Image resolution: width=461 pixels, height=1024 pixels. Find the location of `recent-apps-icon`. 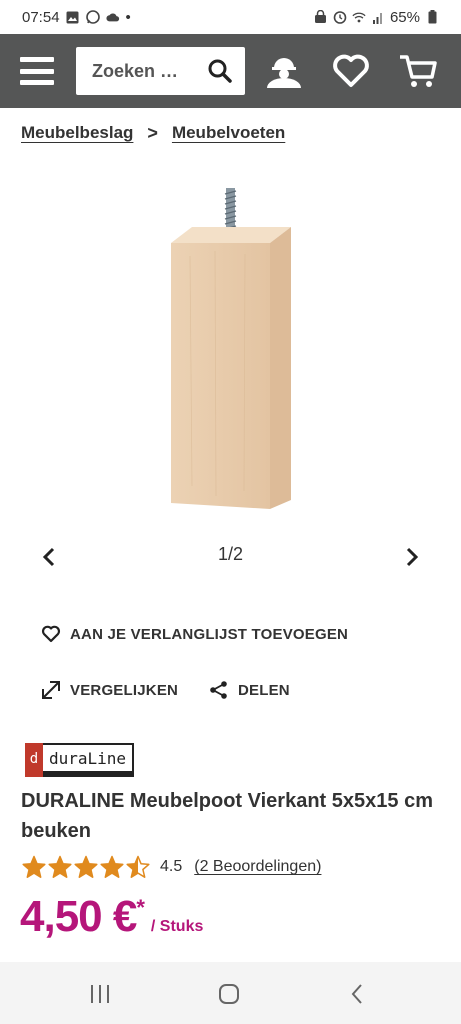

recent-apps-icon is located at coordinates (100, 994).